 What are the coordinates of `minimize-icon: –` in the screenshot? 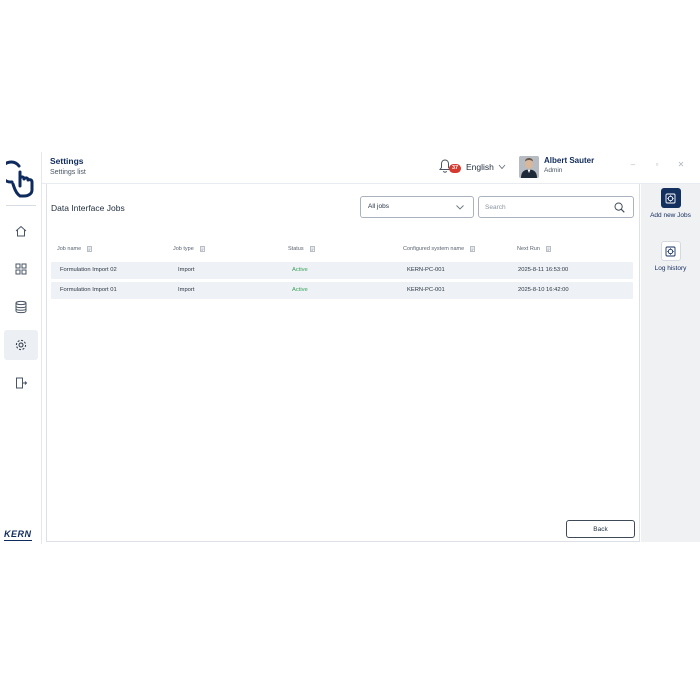 It's located at (633, 165).